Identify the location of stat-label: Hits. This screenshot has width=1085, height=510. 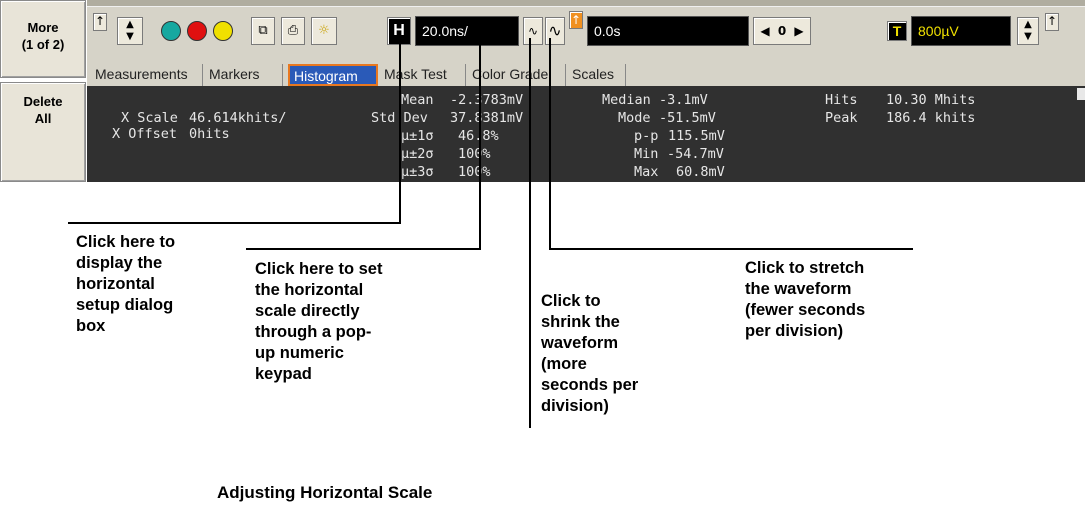
(841, 100).